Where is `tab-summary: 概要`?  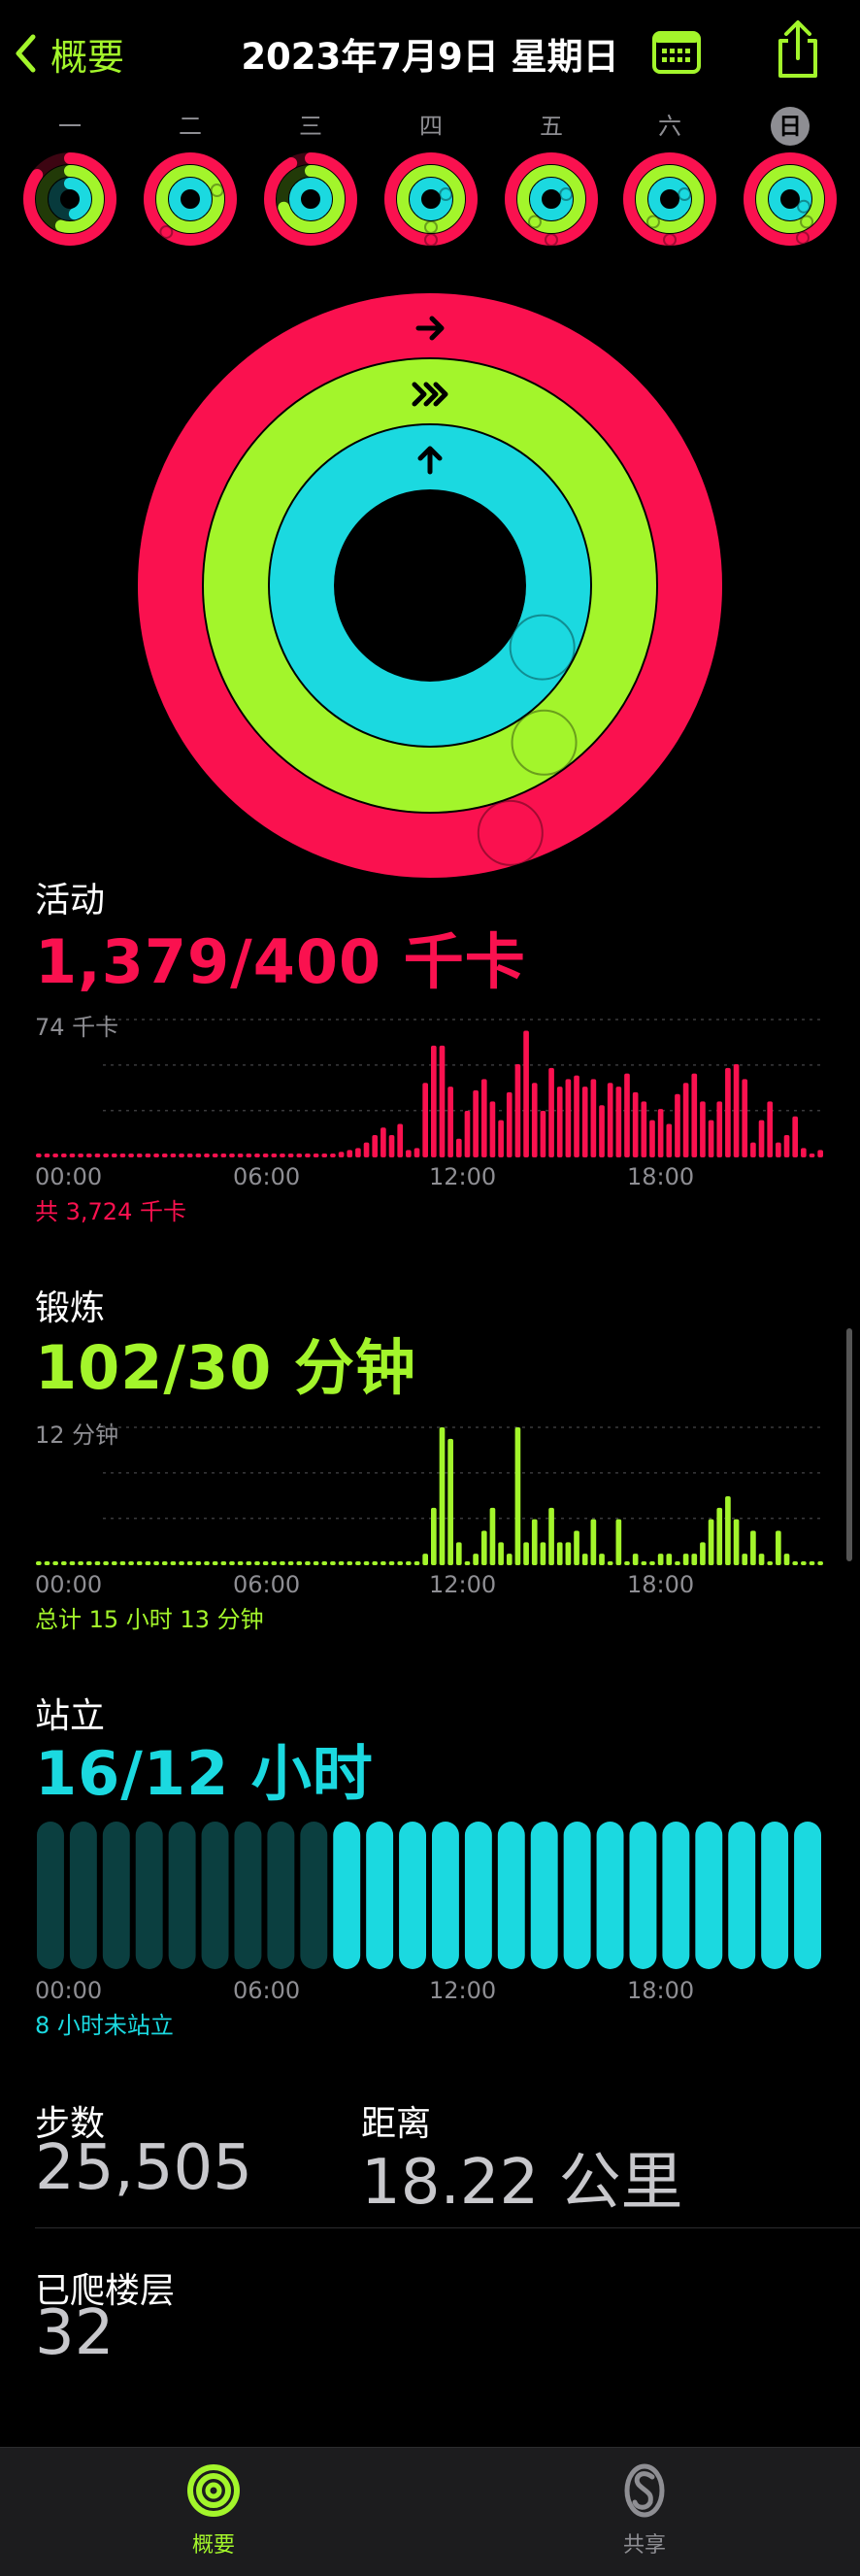 tab-summary: 概要 is located at coordinates (213, 2511).